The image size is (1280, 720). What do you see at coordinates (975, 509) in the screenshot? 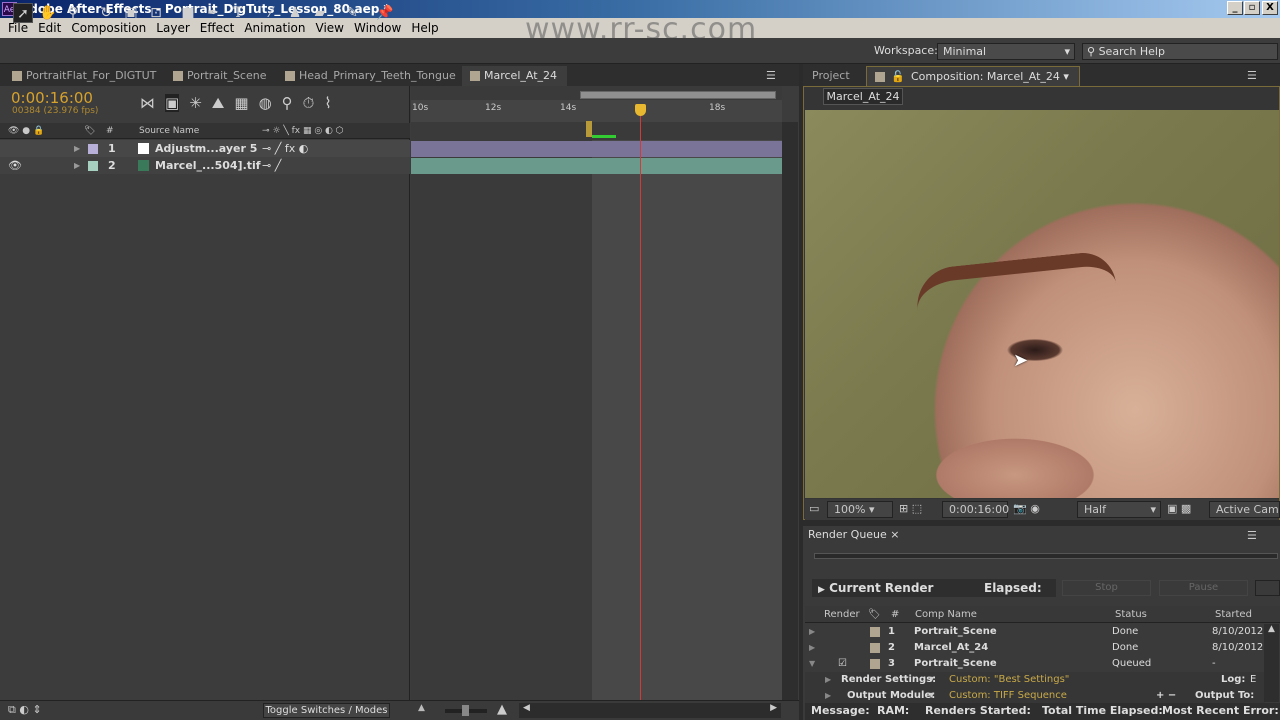
I see `viewer-time-display: 0:00:16:00` at bounding box center [975, 509].